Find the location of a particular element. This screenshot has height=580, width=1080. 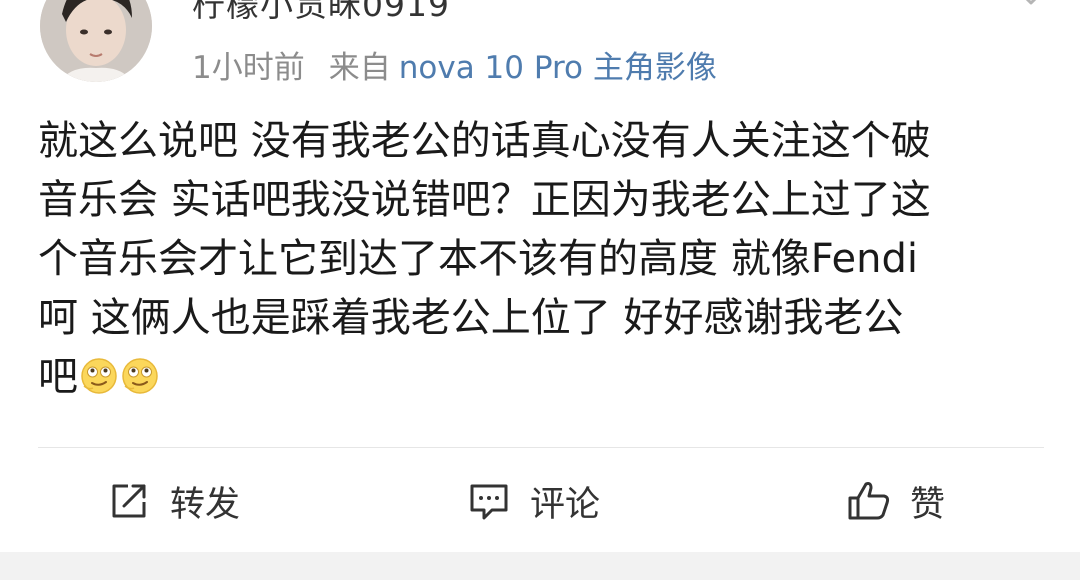

post-meta: 1小时前 来自 nova 10 Pro 主角影像 is located at coordinates (454, 64).